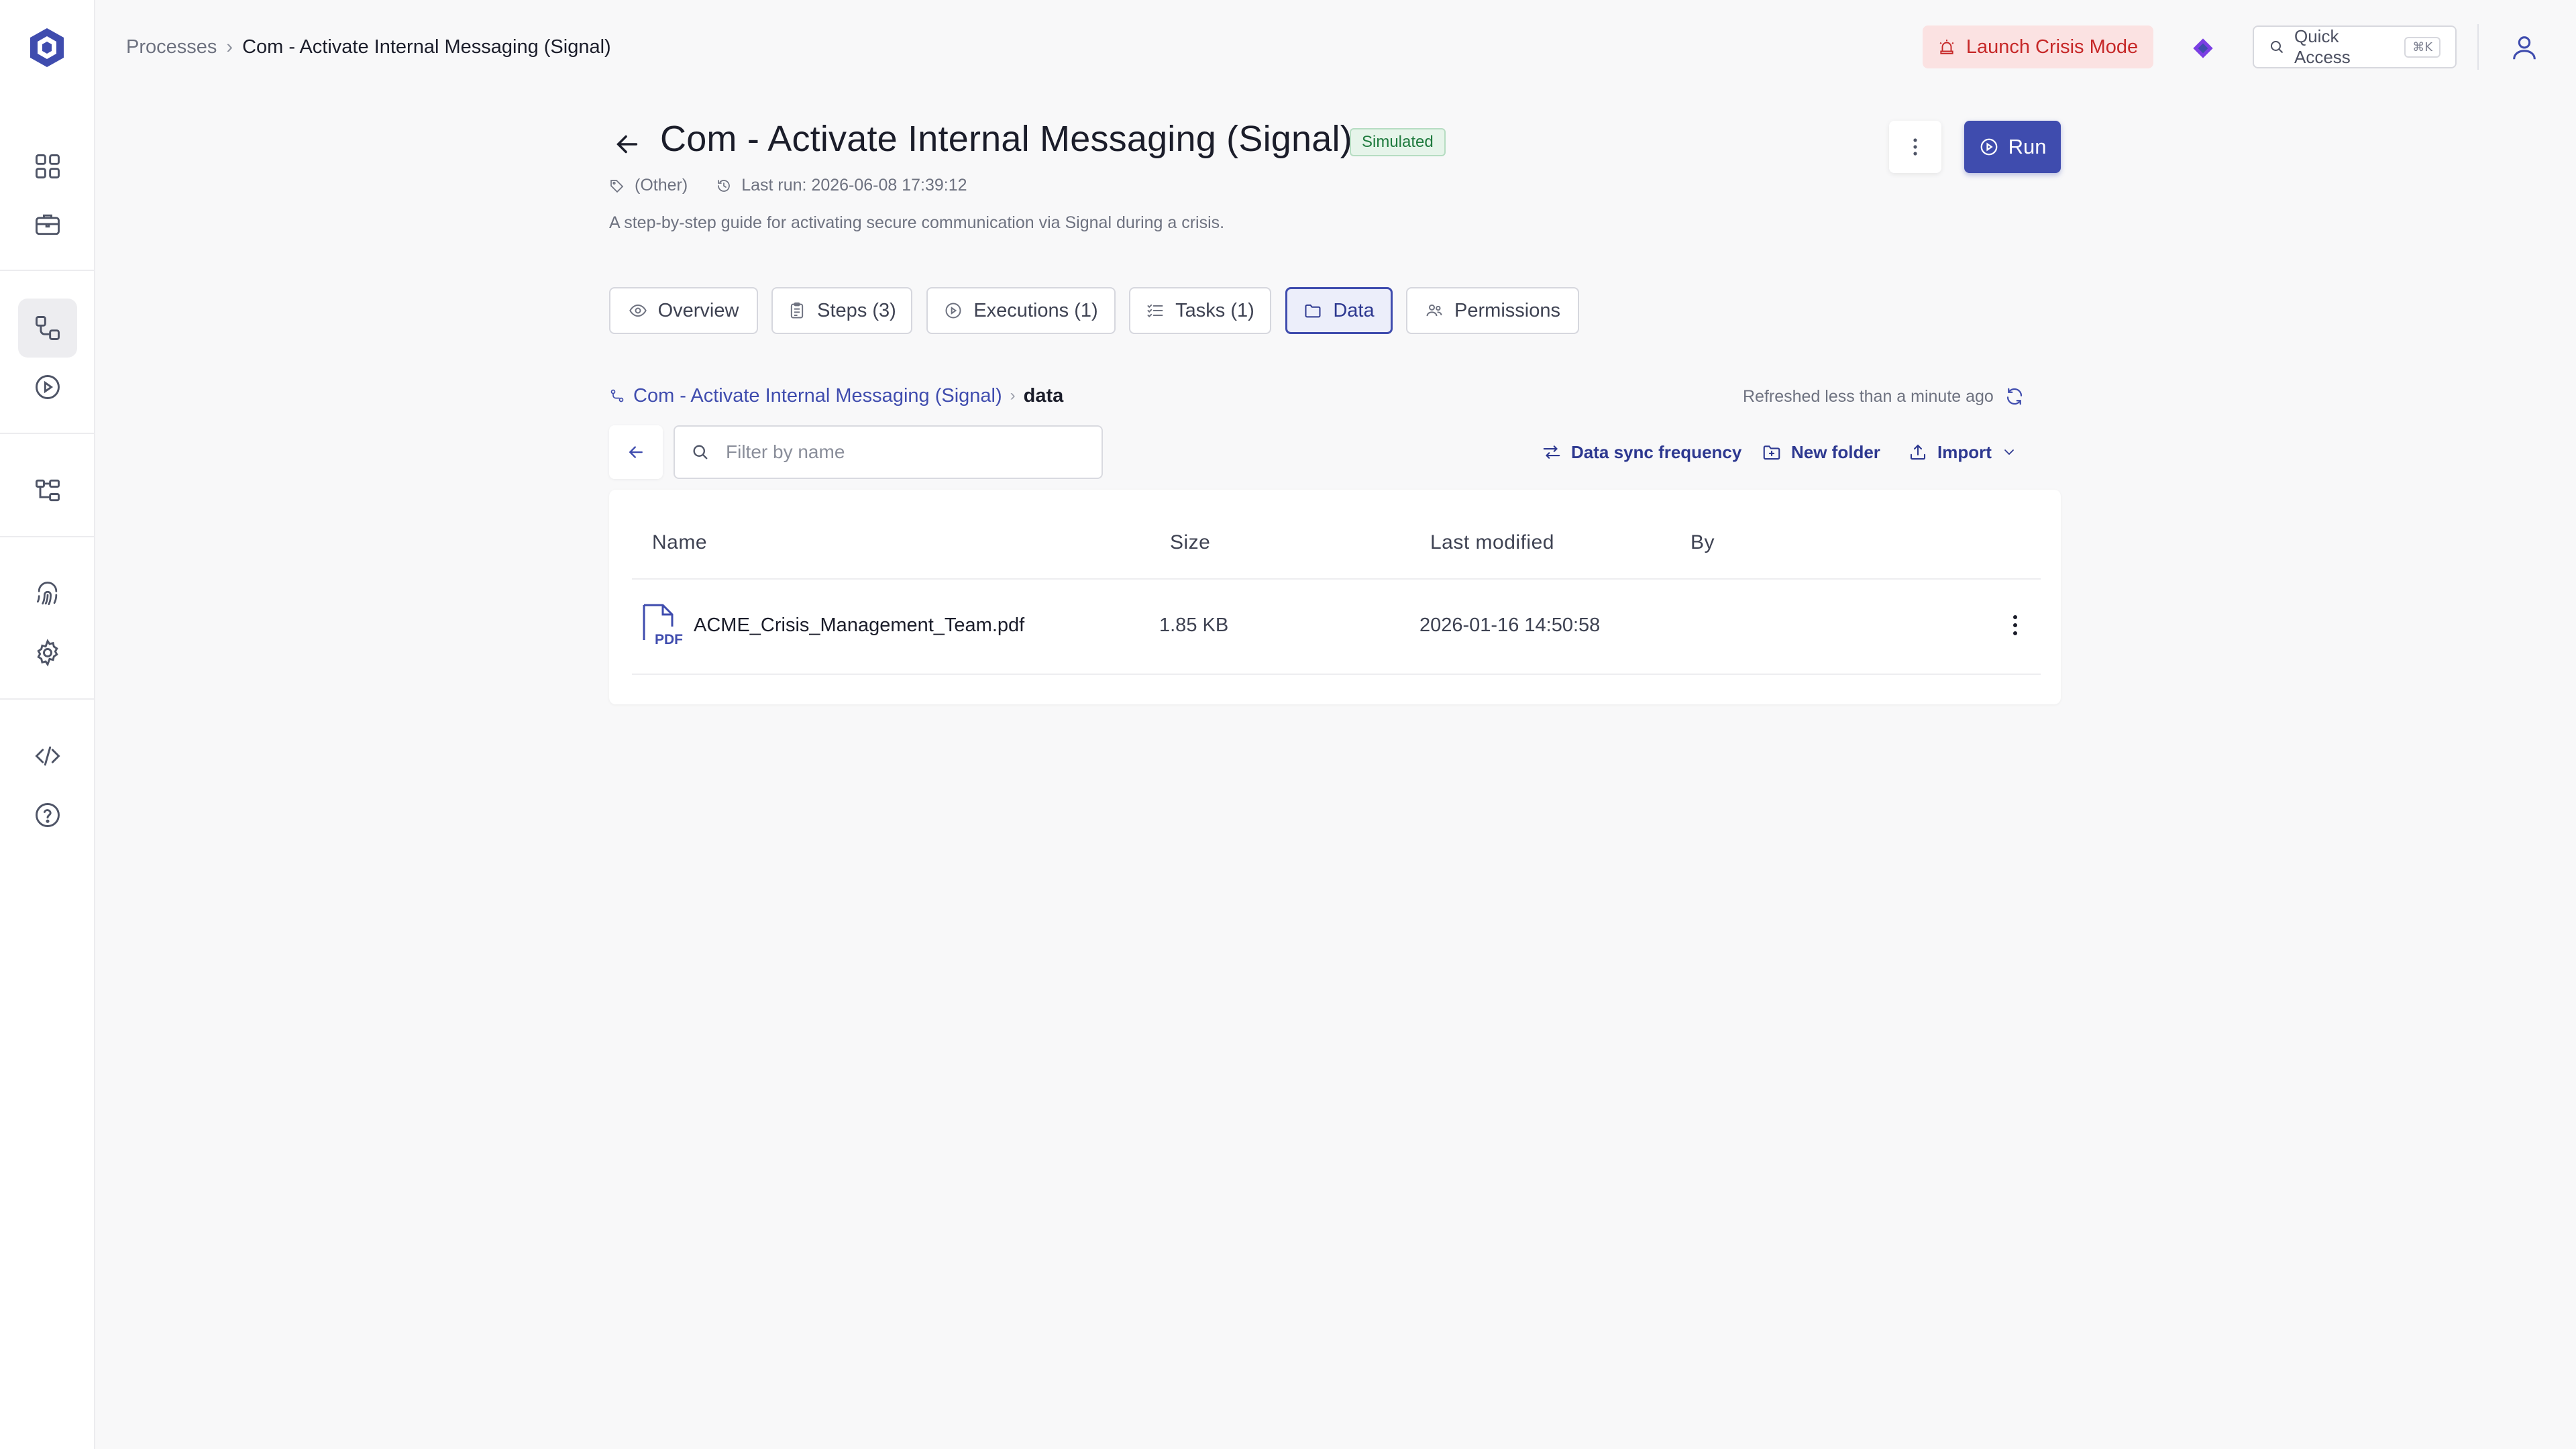 This screenshot has width=2576, height=1449. I want to click on file-name-cell: PDF ACME_Crisis_Management_Team.pdf, so click(832, 625).